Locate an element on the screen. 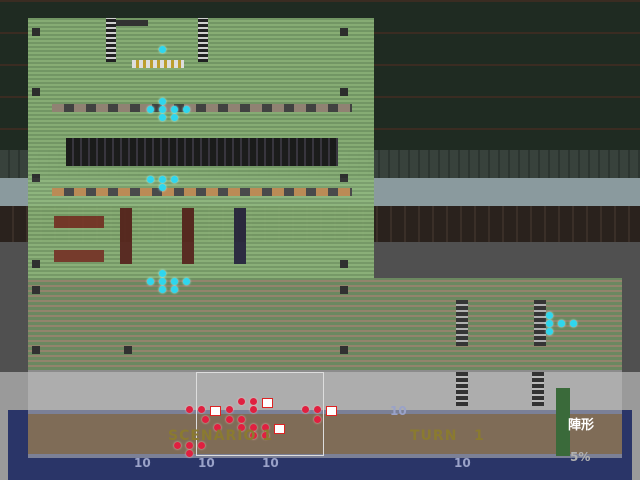 The width and height of the screenshot is (640, 480). turn-value: 1 is located at coordinates (479, 436).